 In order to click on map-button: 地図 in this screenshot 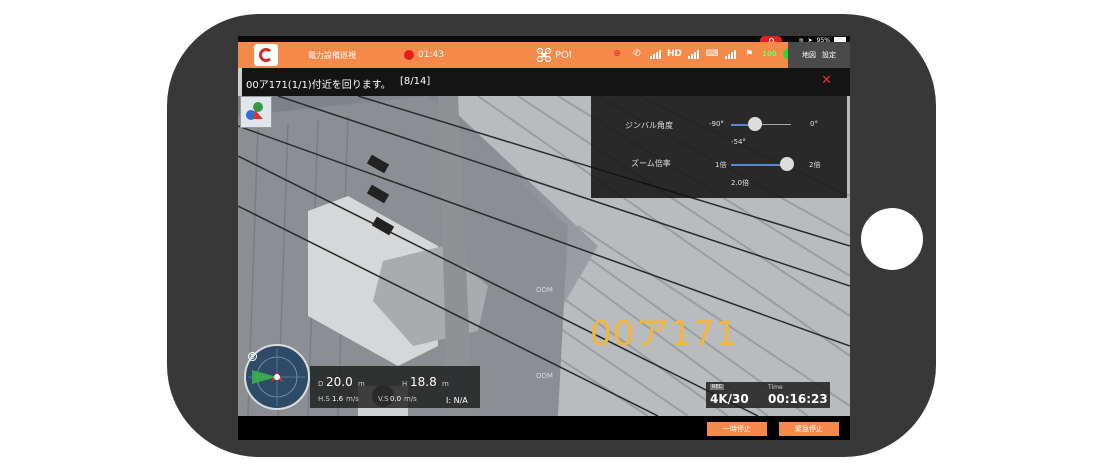, I will do `click(809, 55)`.